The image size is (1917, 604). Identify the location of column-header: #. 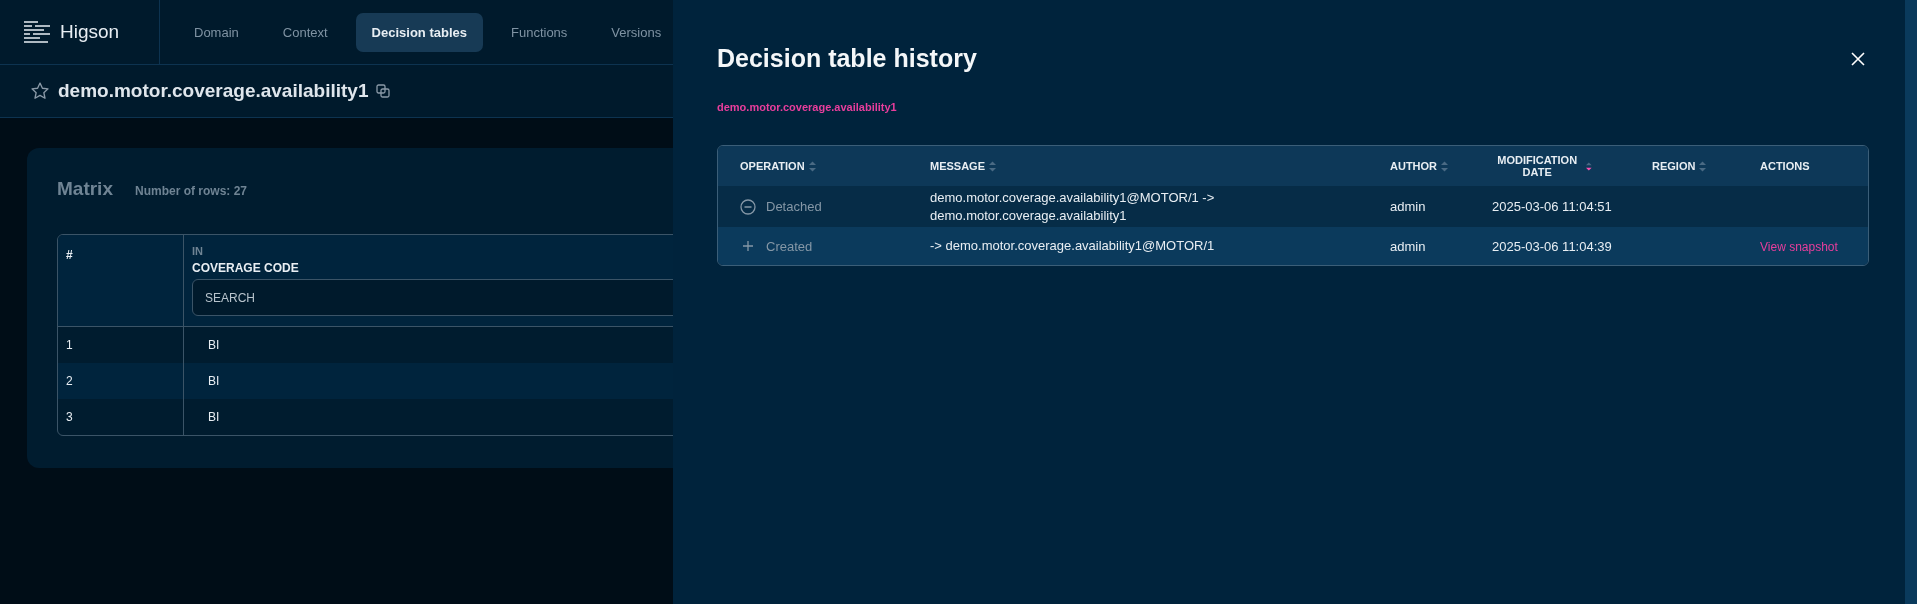
(69, 255).